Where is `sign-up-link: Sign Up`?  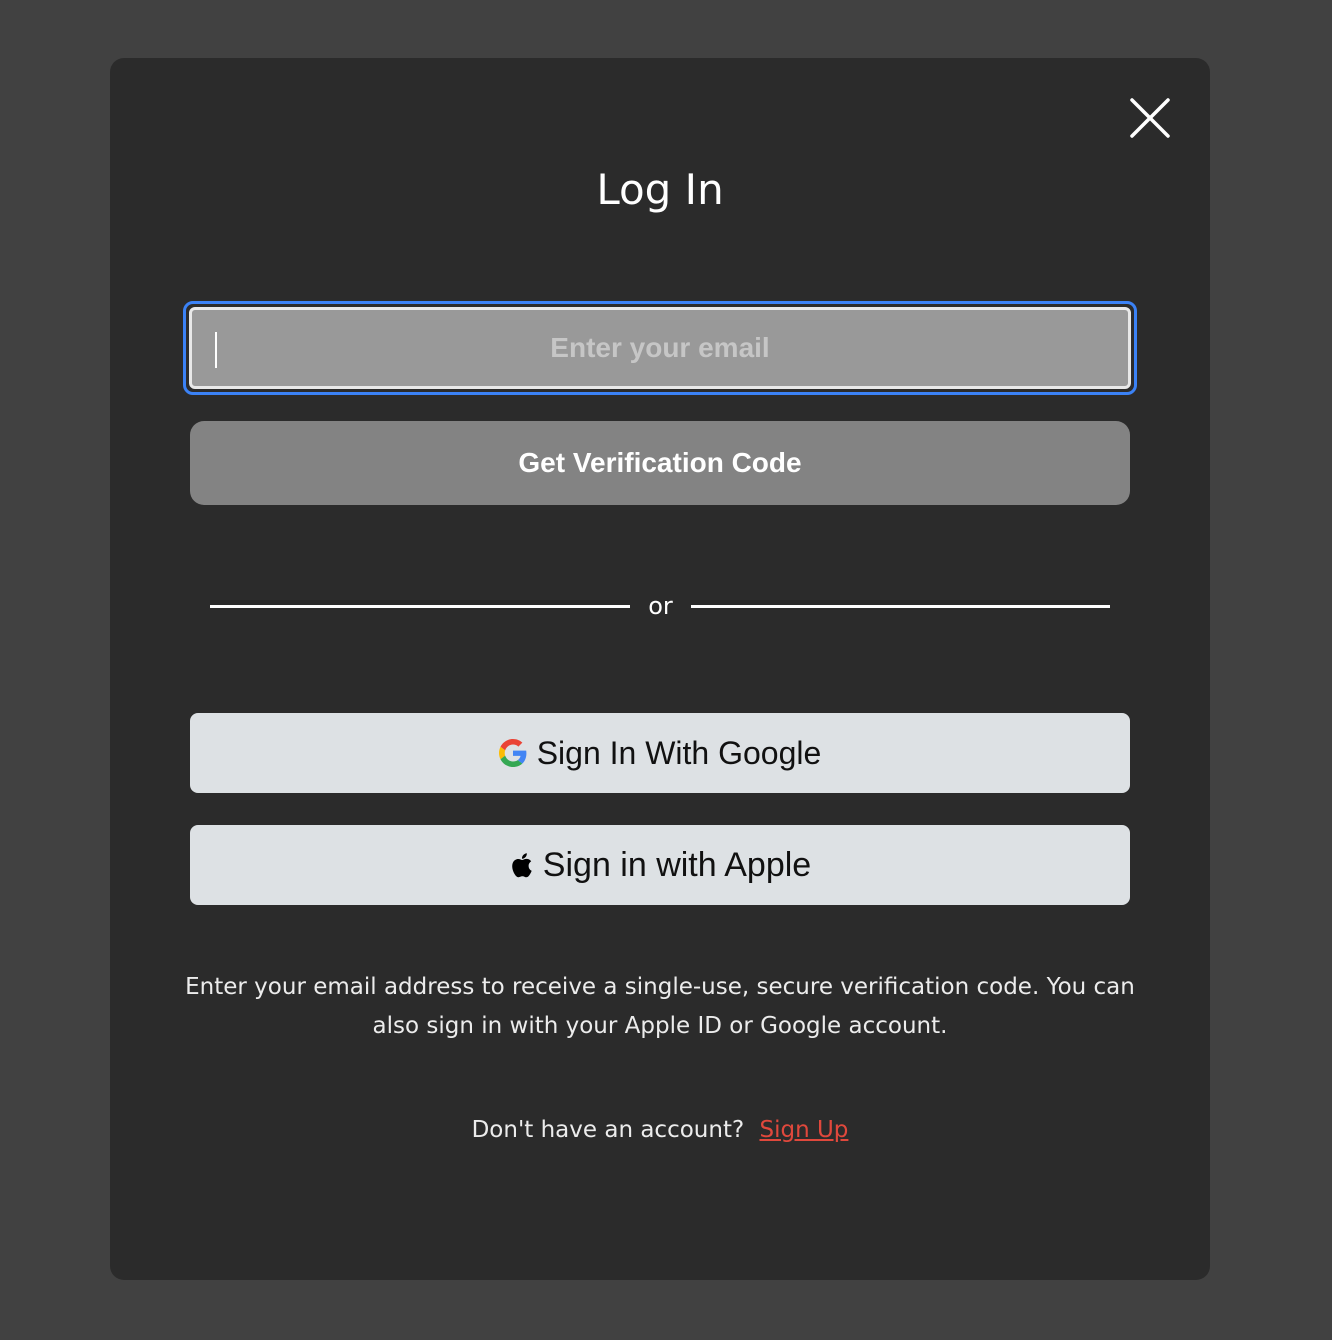 sign-up-link: Sign Up is located at coordinates (803, 1130).